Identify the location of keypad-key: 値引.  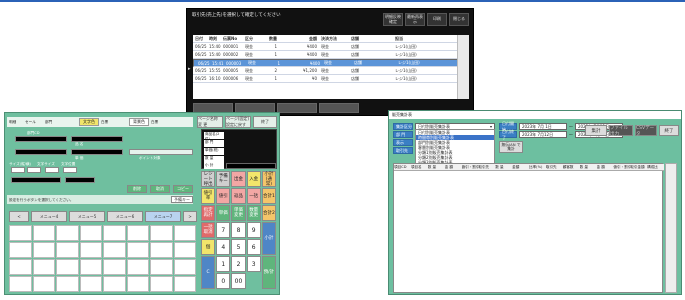
(223, 196).